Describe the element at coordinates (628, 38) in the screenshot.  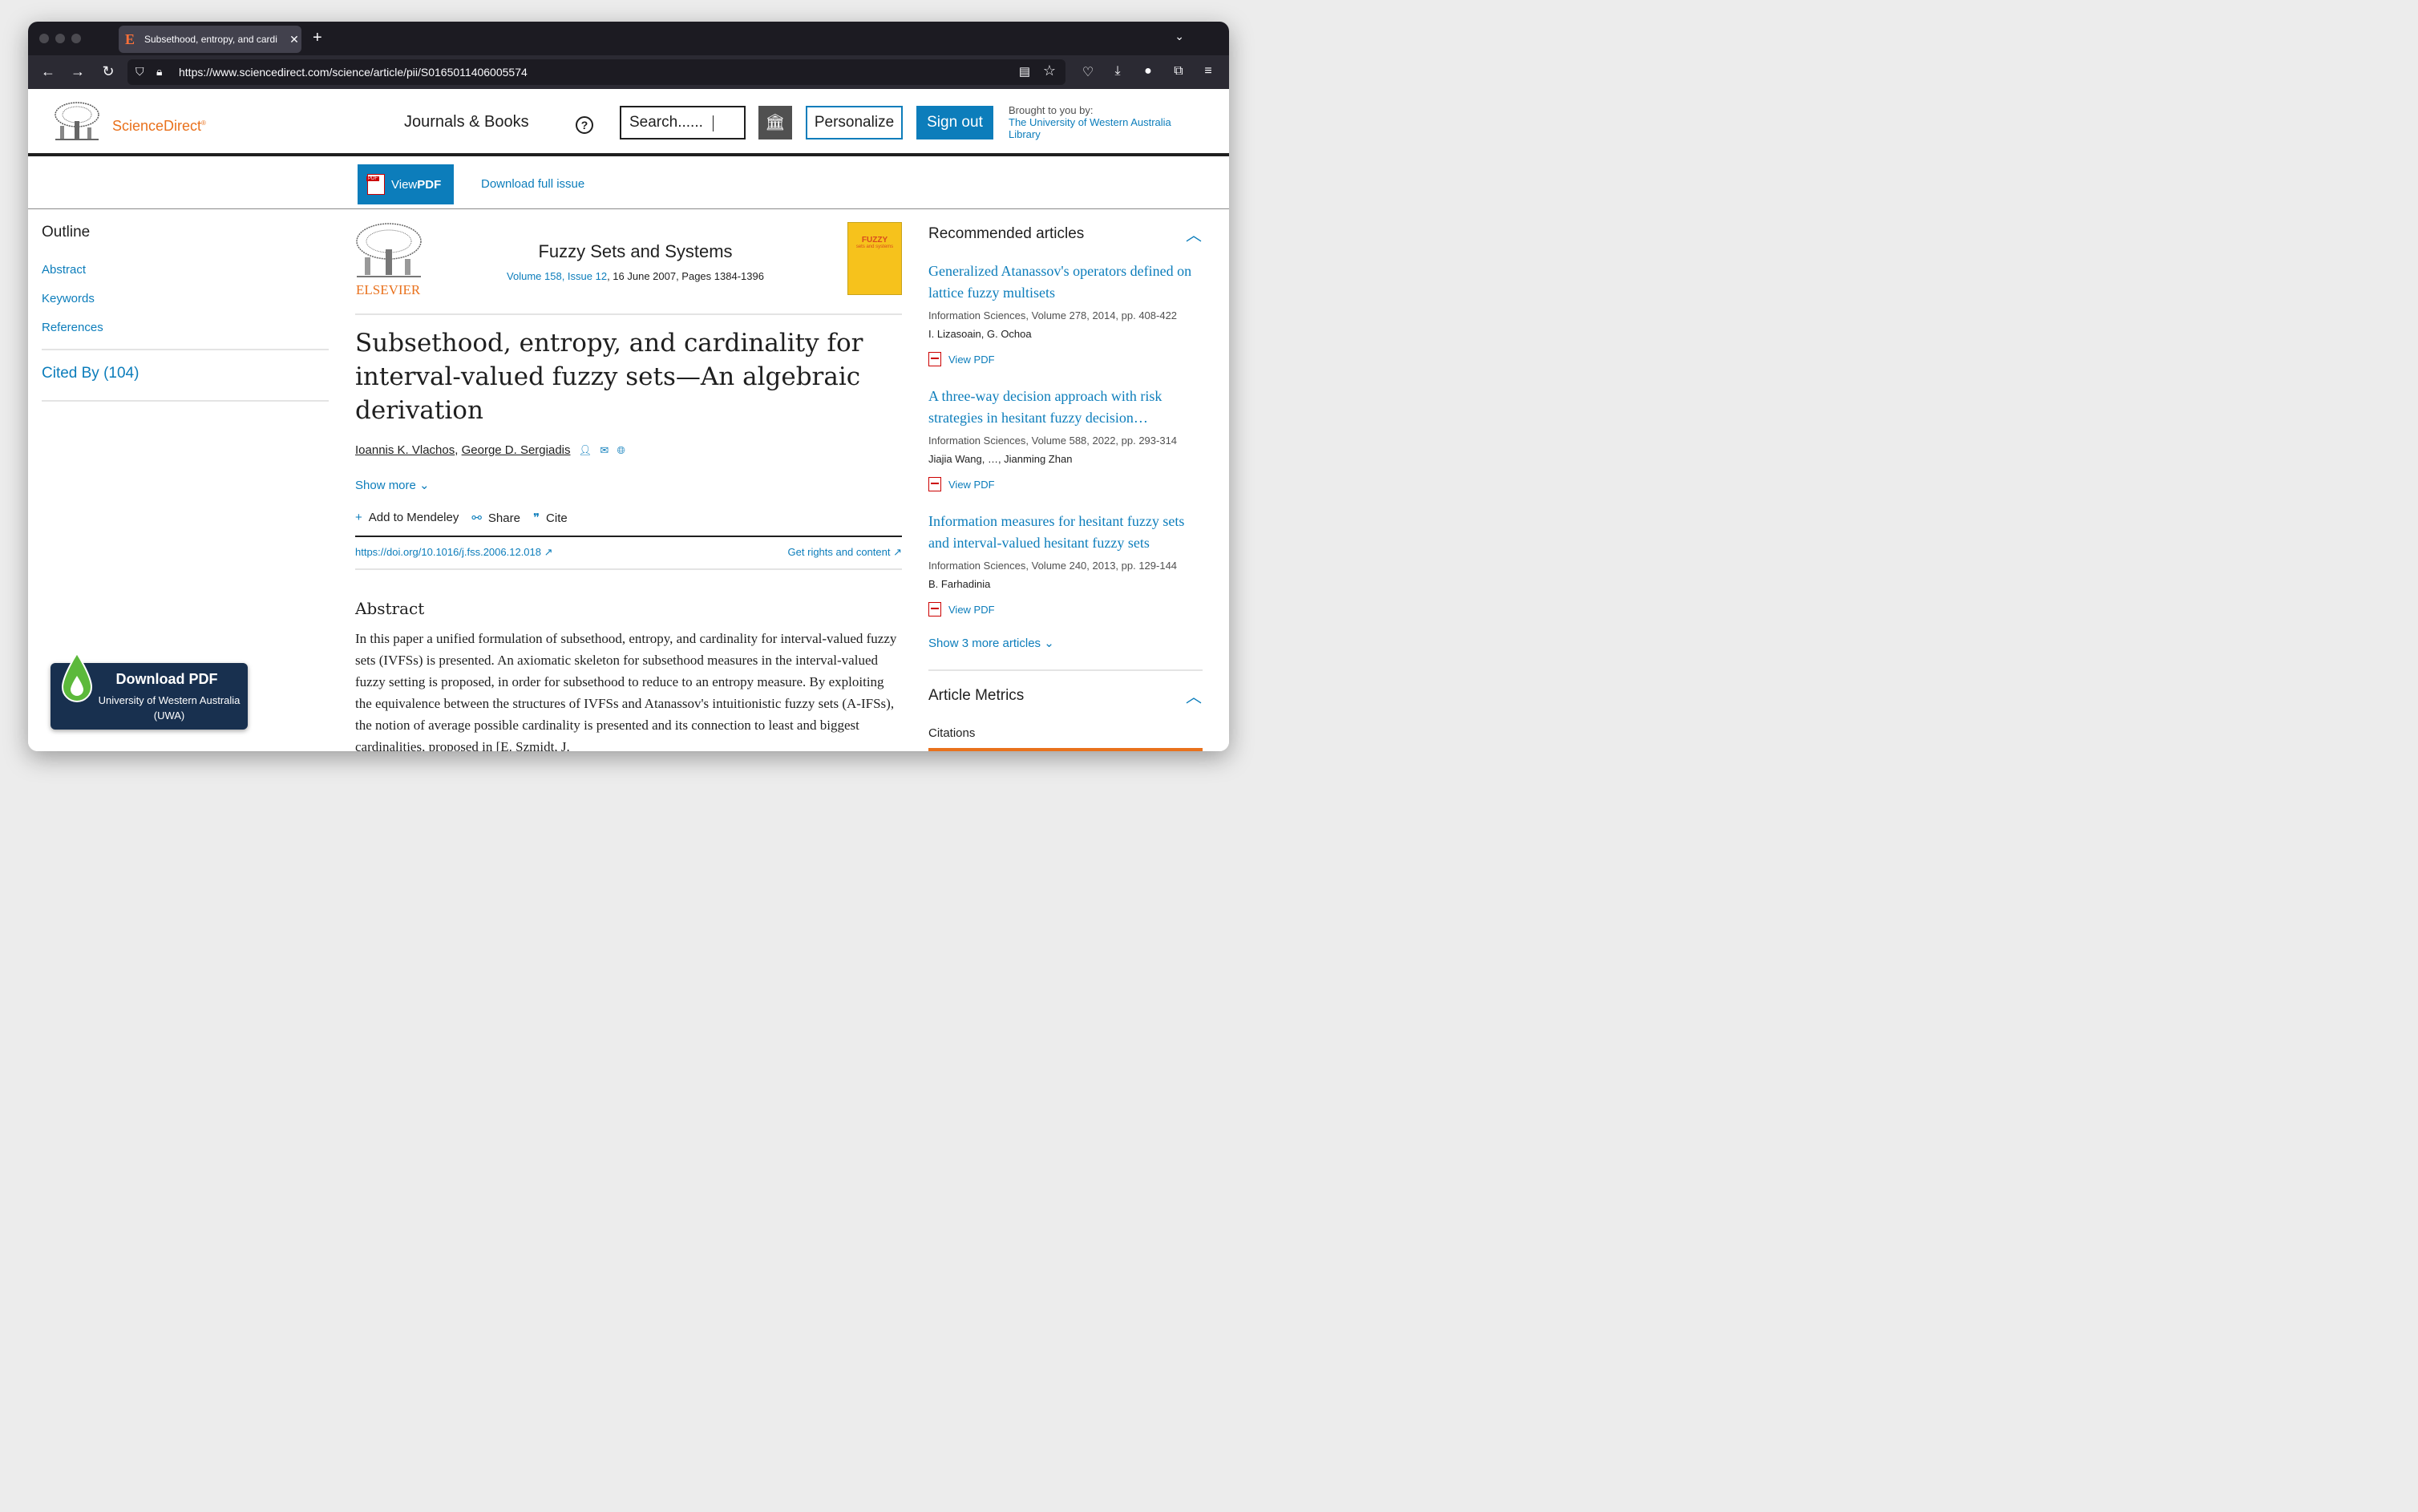
I see `tab-bar: E Subsethood, entropy, and cardi ✕ + ⌄` at that location.